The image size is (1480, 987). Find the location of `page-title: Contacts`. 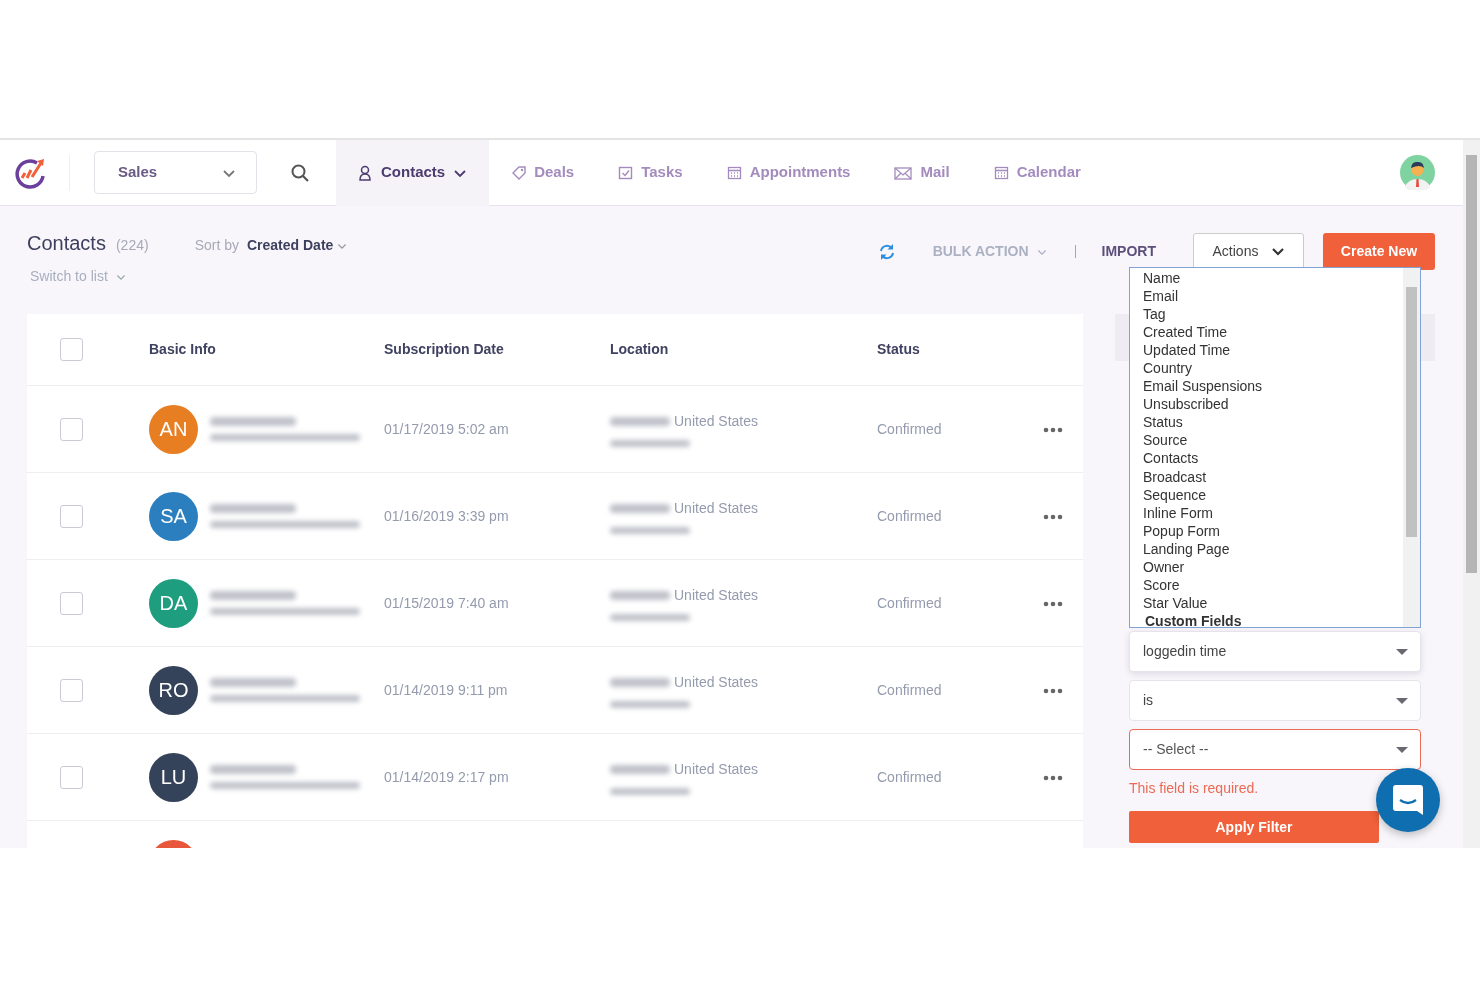

page-title: Contacts is located at coordinates (66, 243).